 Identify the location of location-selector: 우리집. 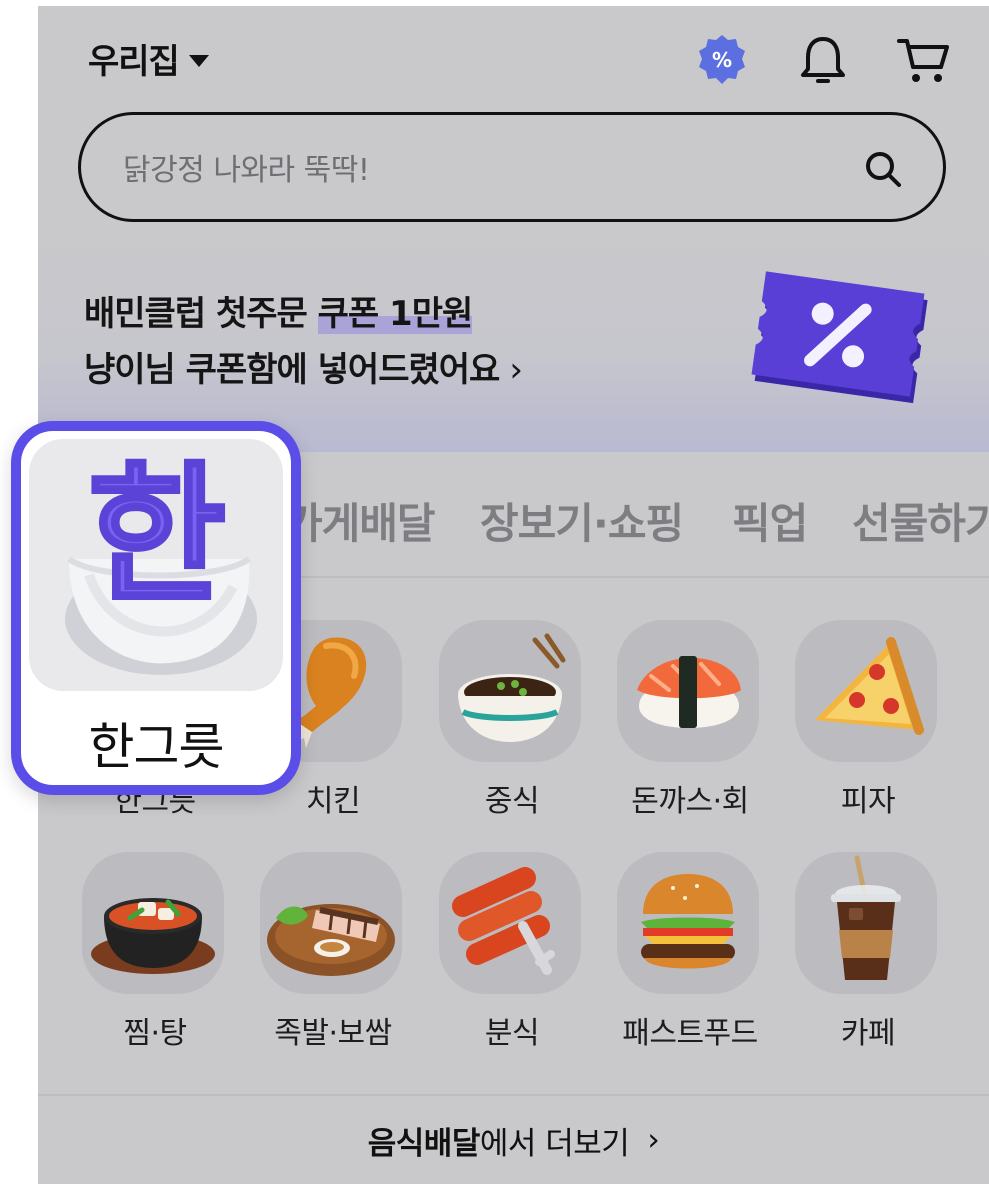
(148, 58).